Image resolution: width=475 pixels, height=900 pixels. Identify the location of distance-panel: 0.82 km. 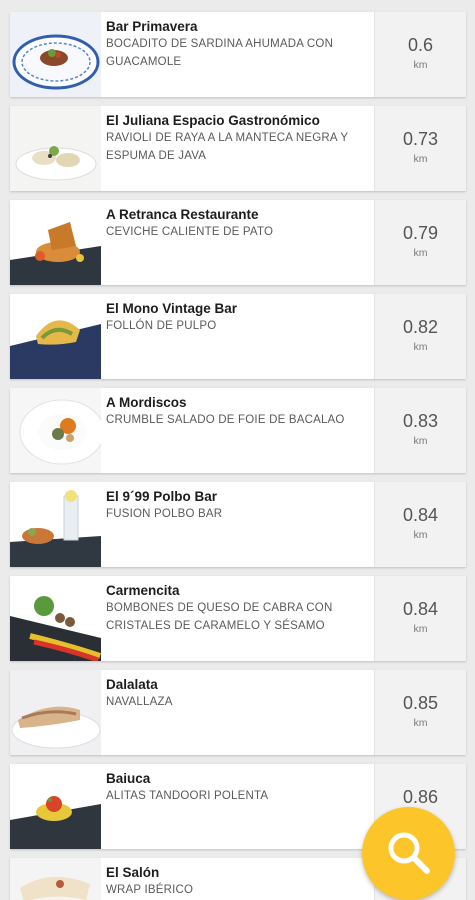
(420, 336).